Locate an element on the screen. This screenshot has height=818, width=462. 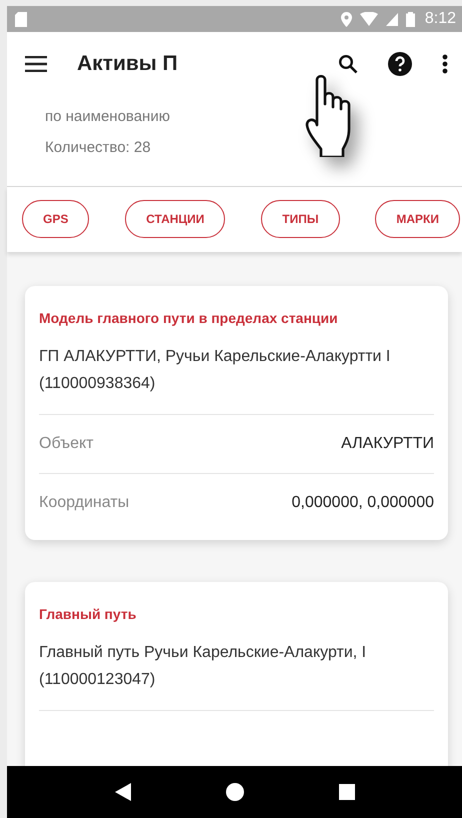
field-label: Объект is located at coordinates (66, 444).